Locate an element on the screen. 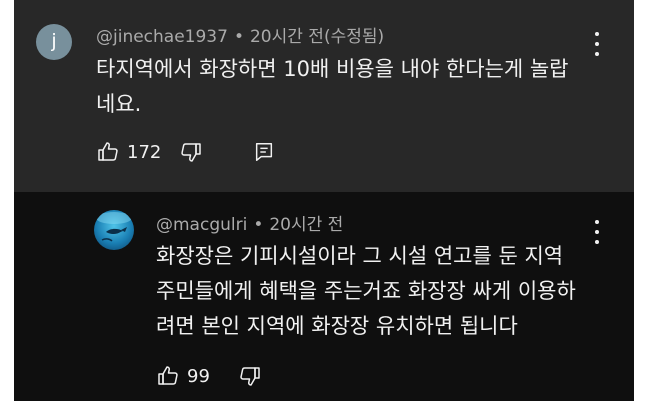 The height and width of the screenshot is (418, 648). avatar is located at coordinates (114, 230).